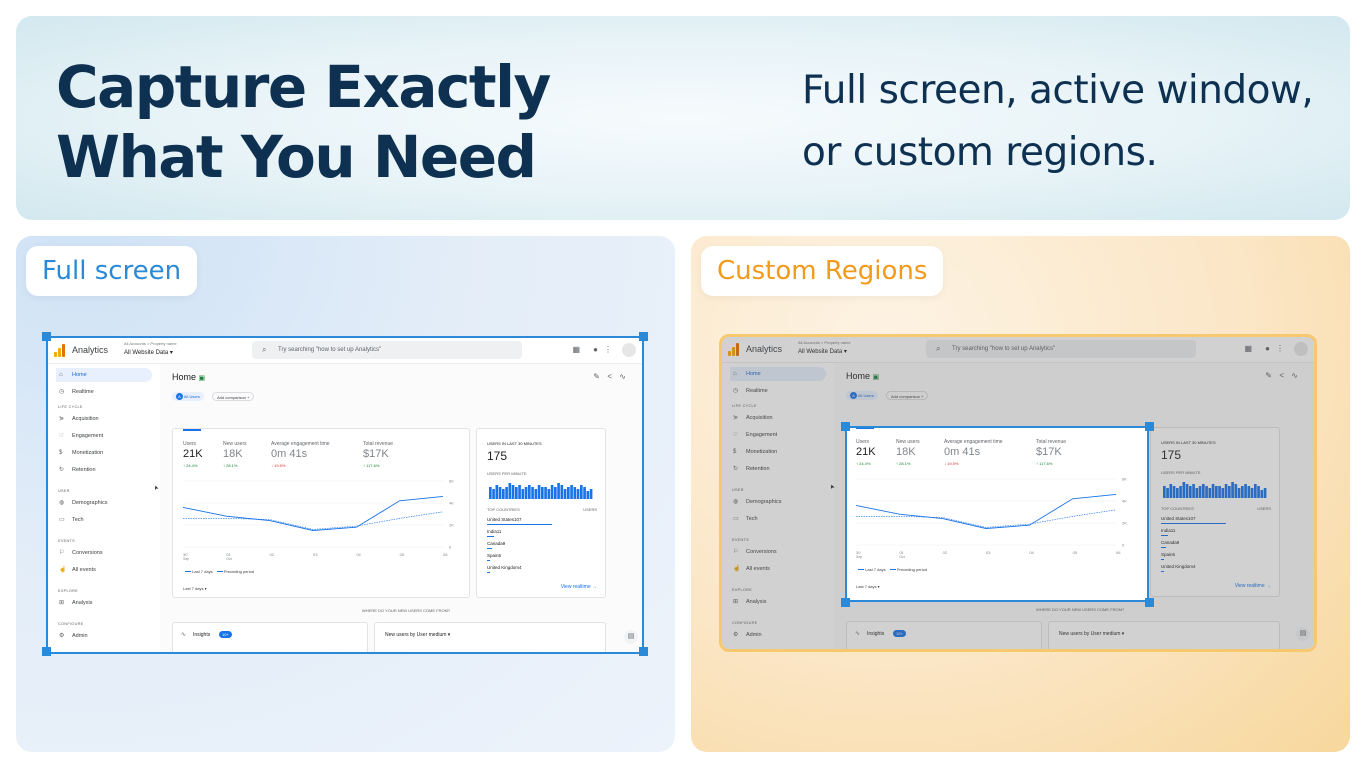  What do you see at coordinates (104, 436) in the screenshot?
I see `sidebar-item-engagement: ☞ Engagement` at bounding box center [104, 436].